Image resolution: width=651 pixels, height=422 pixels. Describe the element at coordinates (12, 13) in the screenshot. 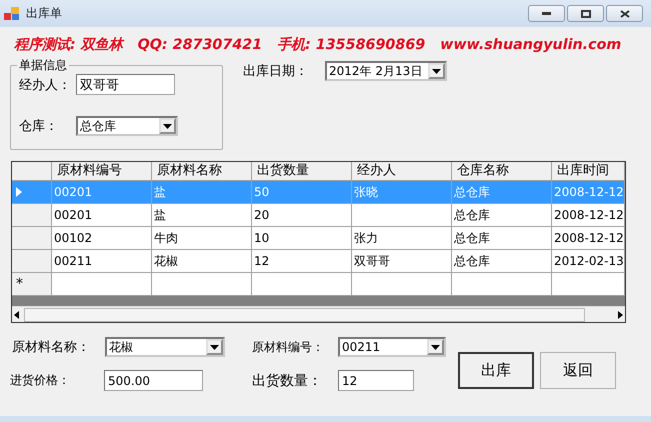

I see `app-icon` at that location.